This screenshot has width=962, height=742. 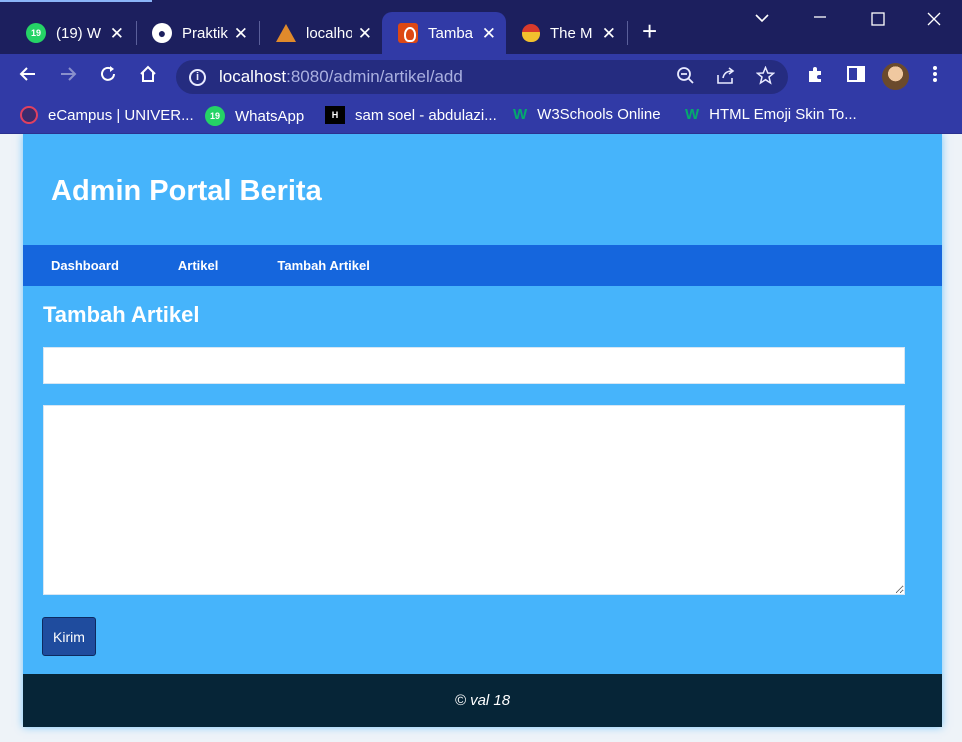 I want to click on tab-the-m: The M ✕, so click(x=566, y=33).